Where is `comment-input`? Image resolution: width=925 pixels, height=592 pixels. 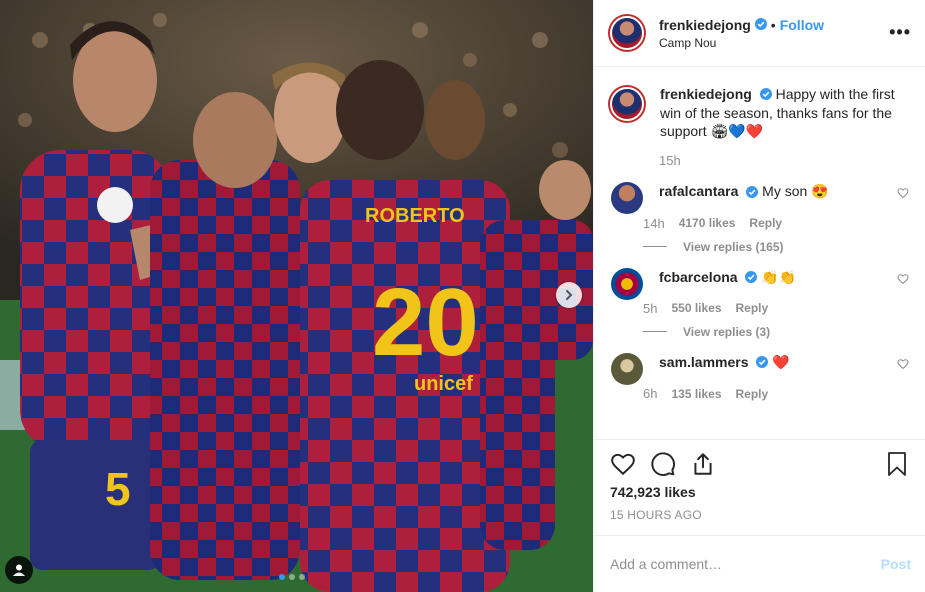
comment-input is located at coordinates (745, 564).